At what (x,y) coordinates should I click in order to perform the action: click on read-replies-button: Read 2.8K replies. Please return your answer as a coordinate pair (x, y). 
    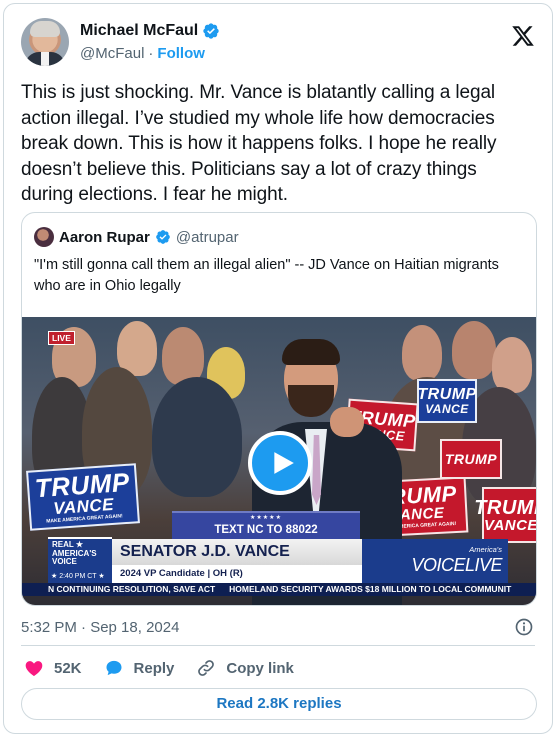
    Looking at the image, I should click on (279, 704).